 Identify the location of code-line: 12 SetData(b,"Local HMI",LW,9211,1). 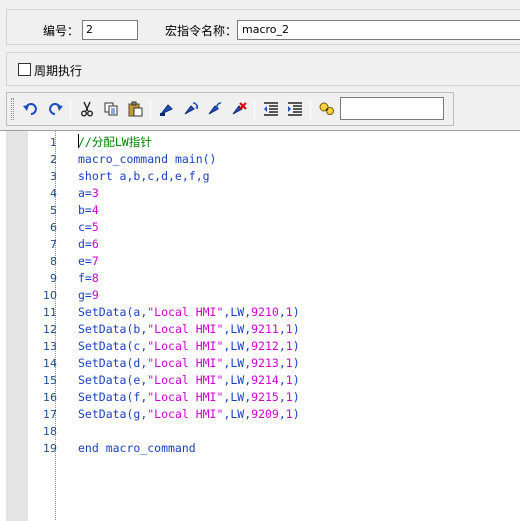
(260, 329).